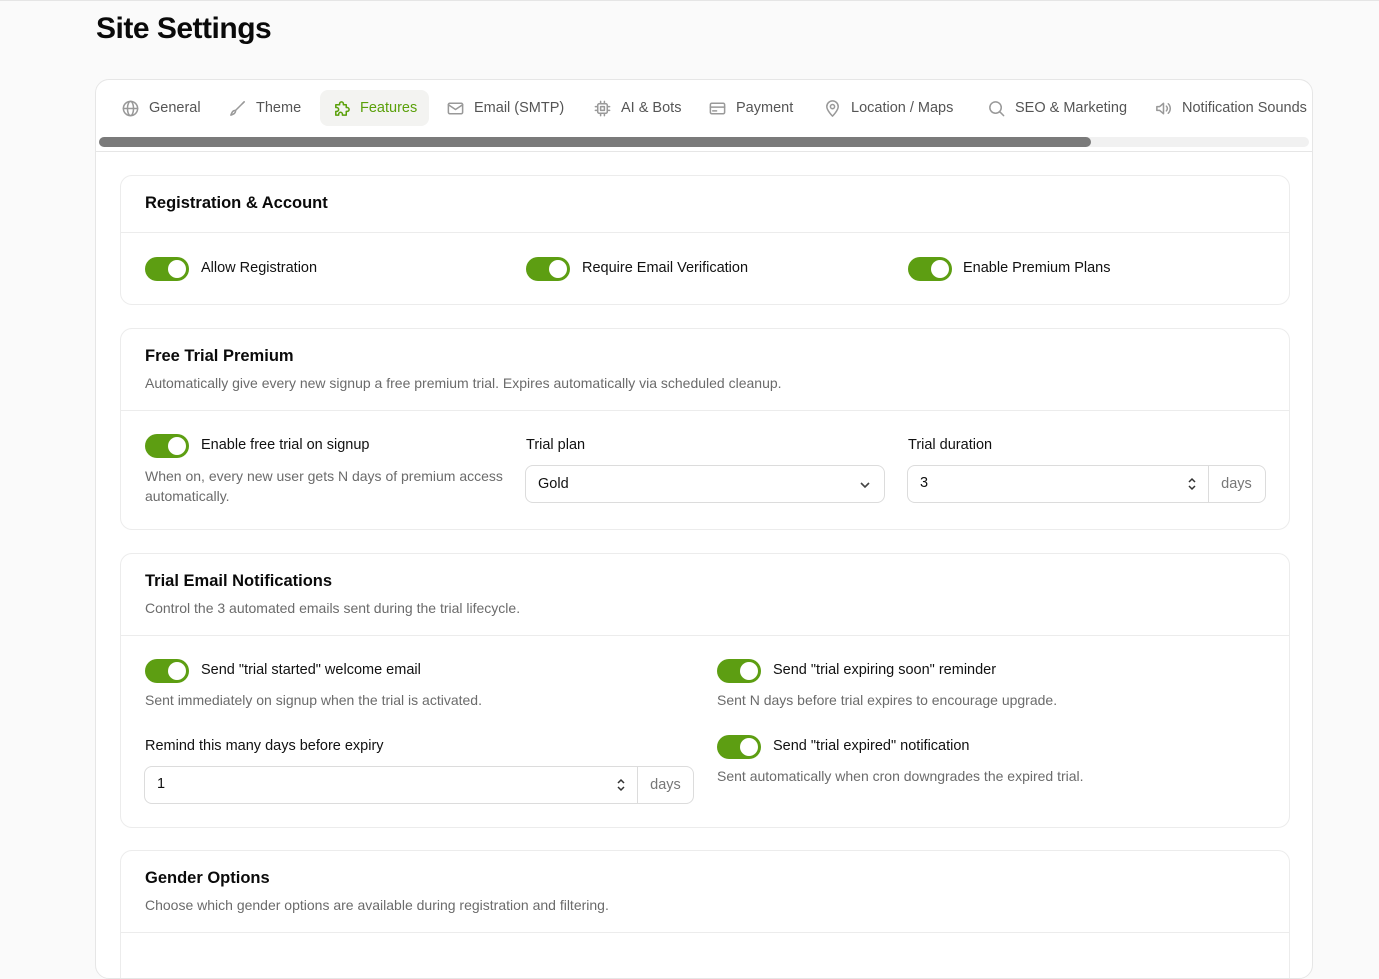 Image resolution: width=1379 pixels, height=979 pixels. I want to click on remind-unit: days, so click(665, 785).